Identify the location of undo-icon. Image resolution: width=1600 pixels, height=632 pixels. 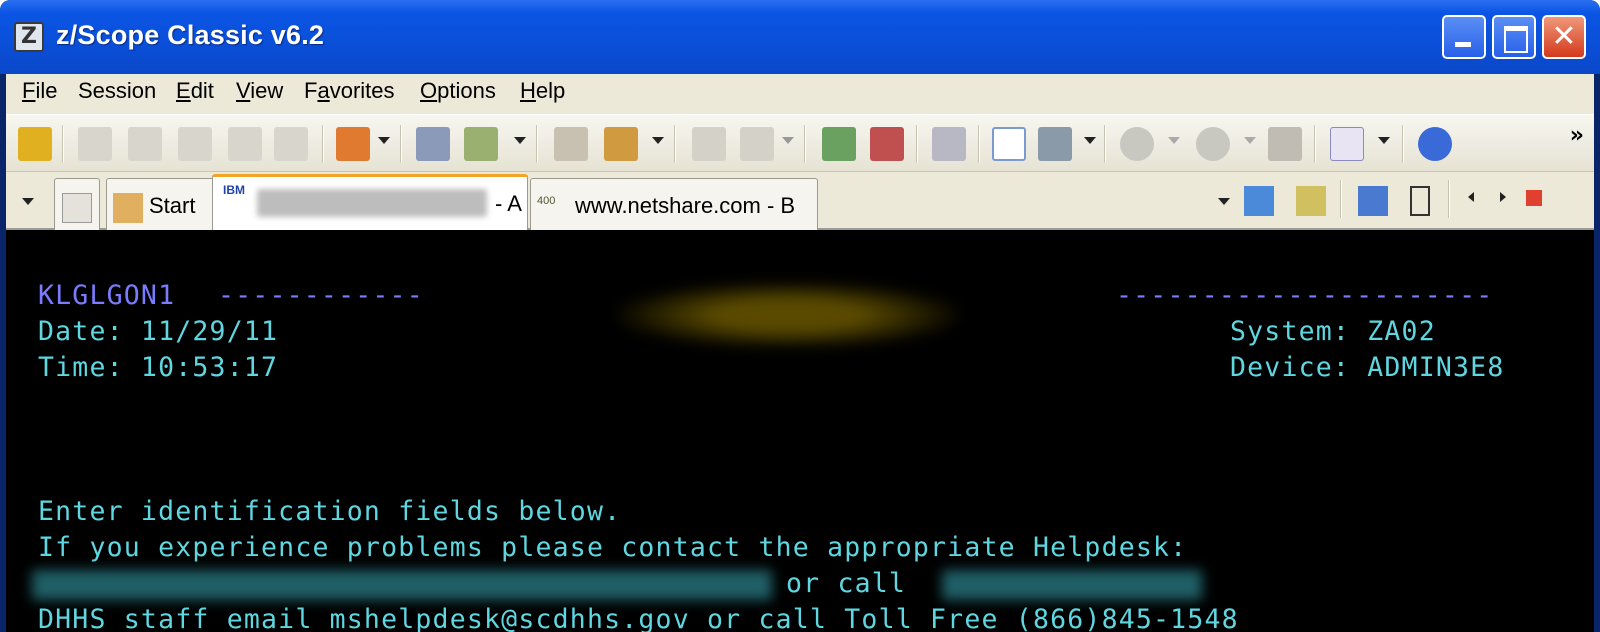
(245, 144).